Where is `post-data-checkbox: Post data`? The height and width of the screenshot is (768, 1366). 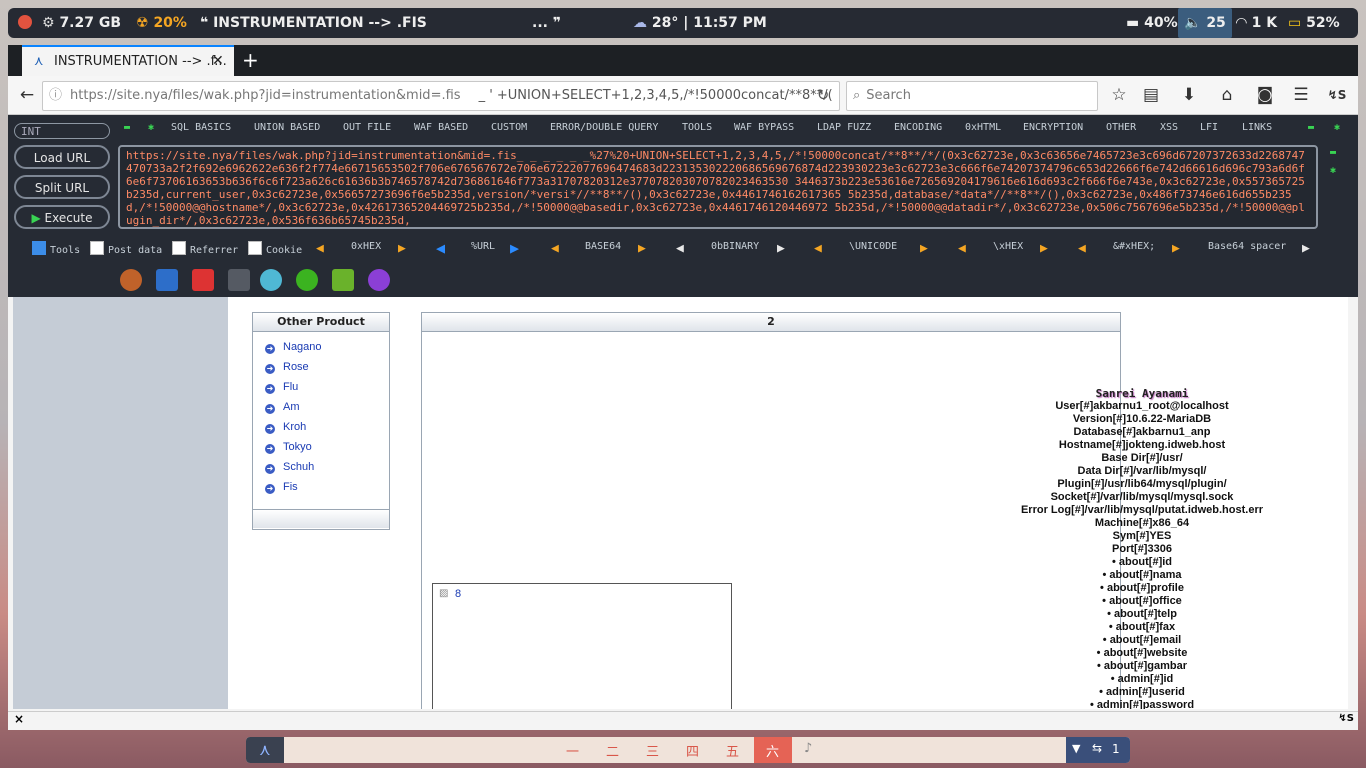
post-data-checkbox: Post data is located at coordinates (126, 248).